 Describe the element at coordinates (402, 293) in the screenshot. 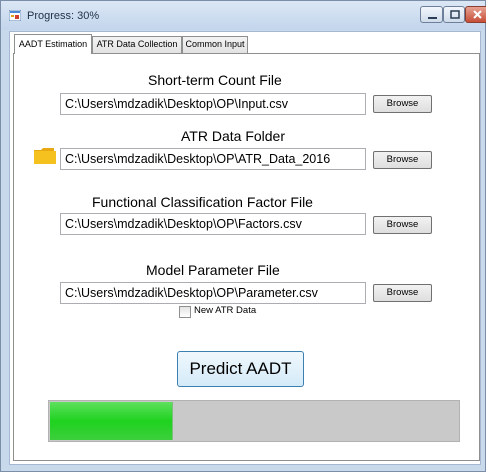

I see `model-parameter-browse-button: Browse` at that location.